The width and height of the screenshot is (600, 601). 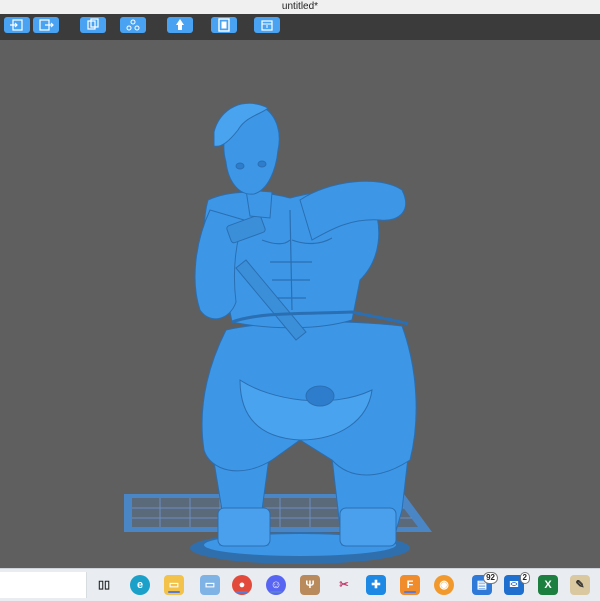 I want to click on export-icon, so click(x=46, y=25).